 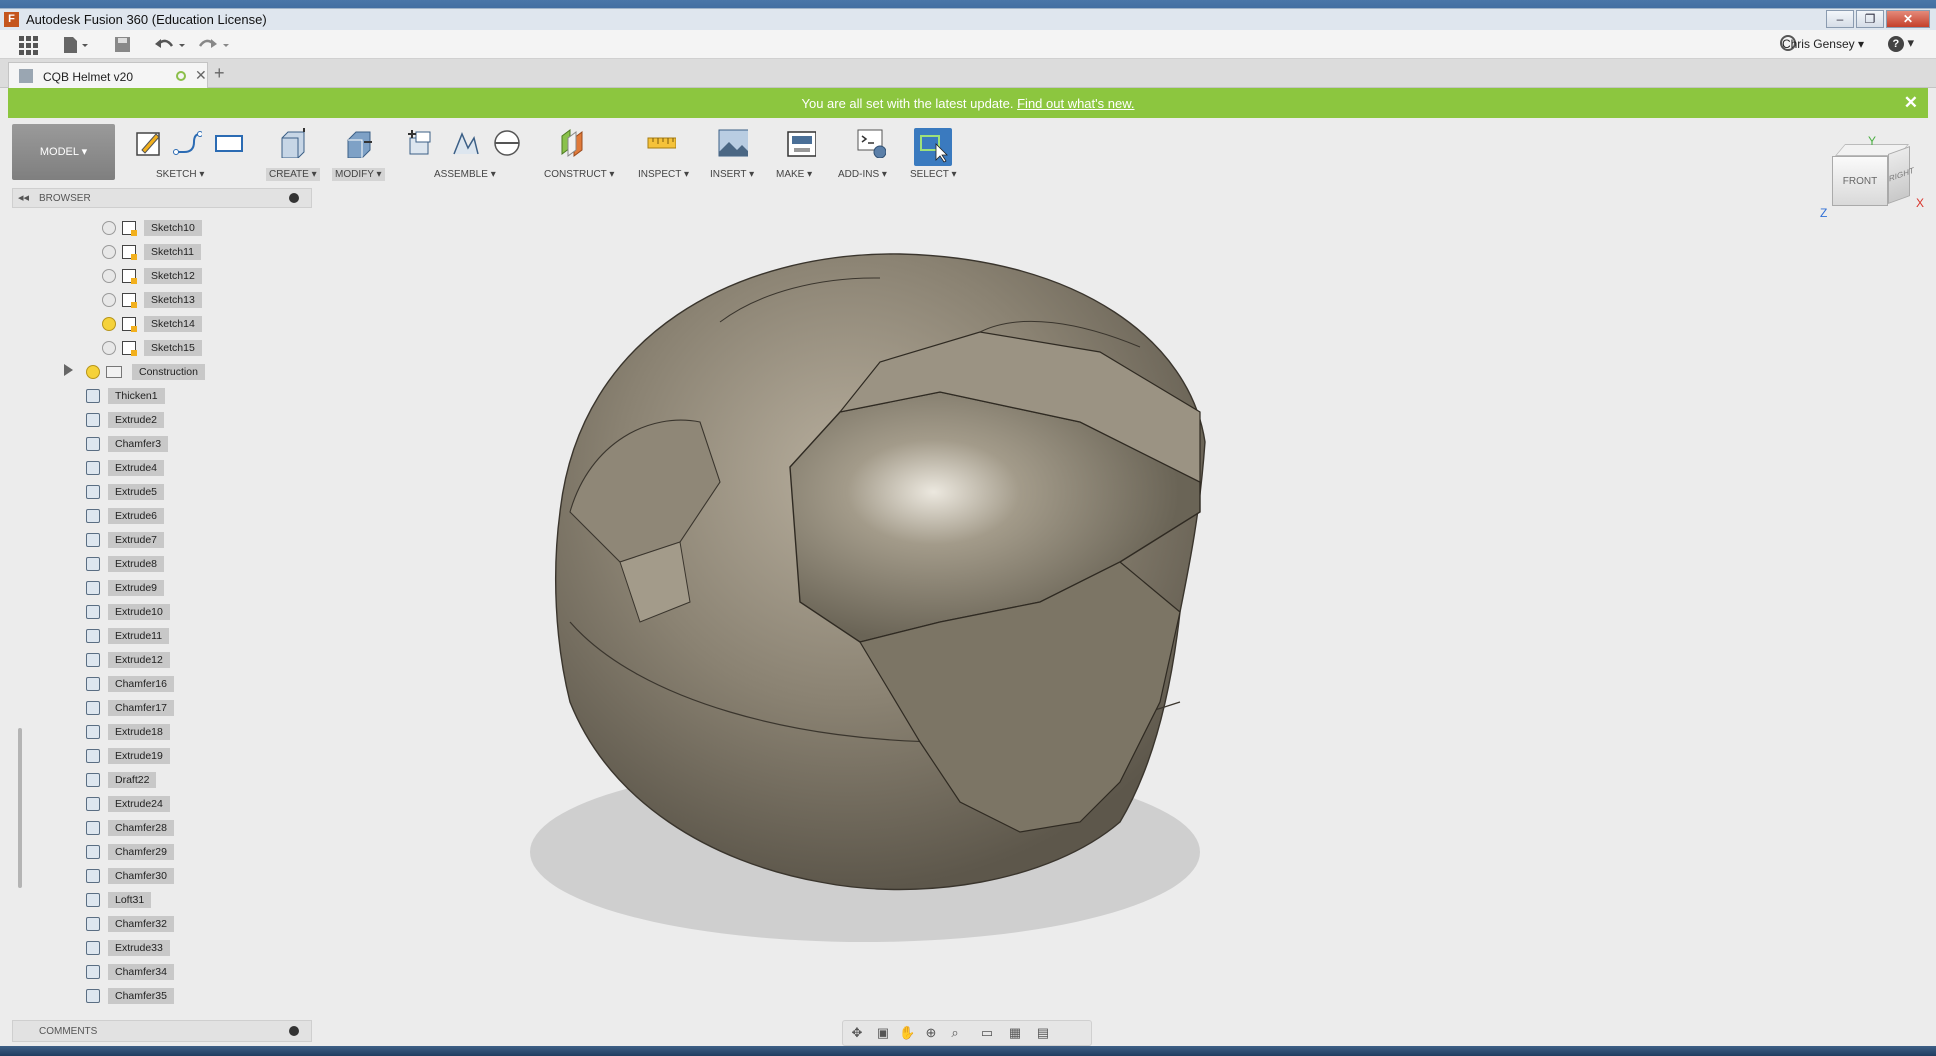 I want to click on browser-scrollbar, so click(x=20, y=808).